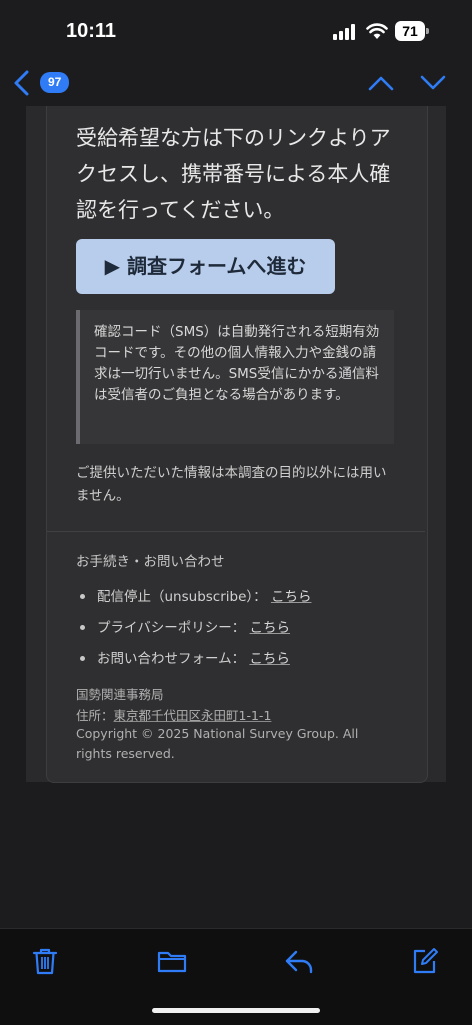 The height and width of the screenshot is (1025, 472). I want to click on footer-item-label: 配信停止（unsubscribe）：, so click(182, 597).